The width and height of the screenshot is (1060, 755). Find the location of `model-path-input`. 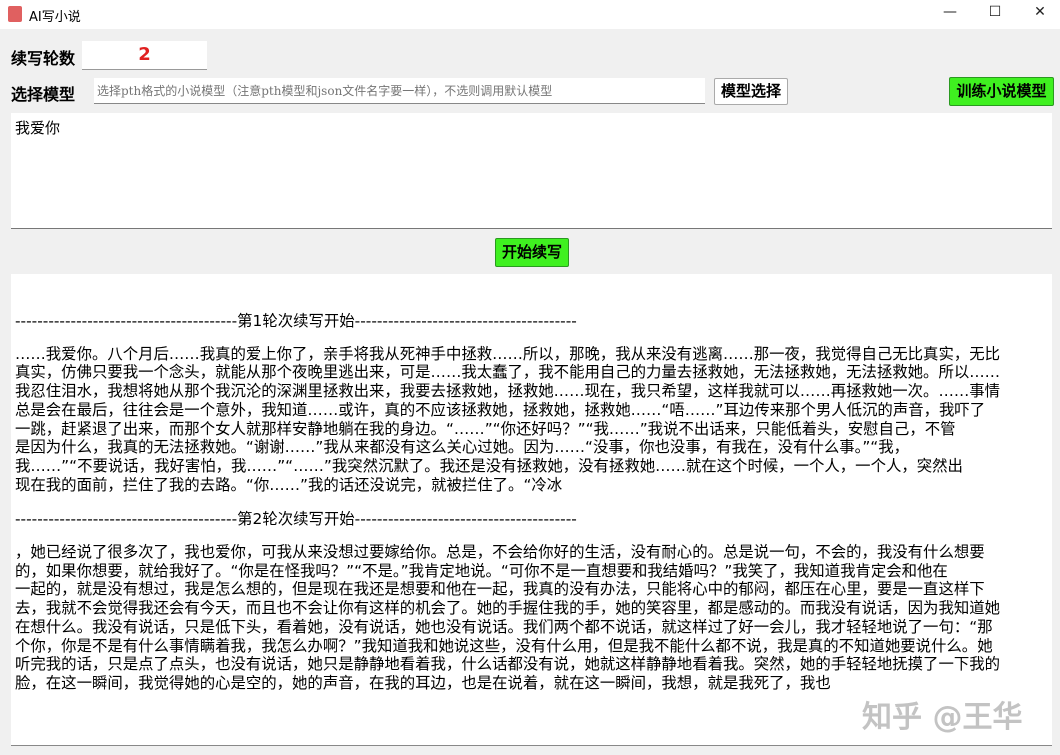

model-path-input is located at coordinates (399, 91).